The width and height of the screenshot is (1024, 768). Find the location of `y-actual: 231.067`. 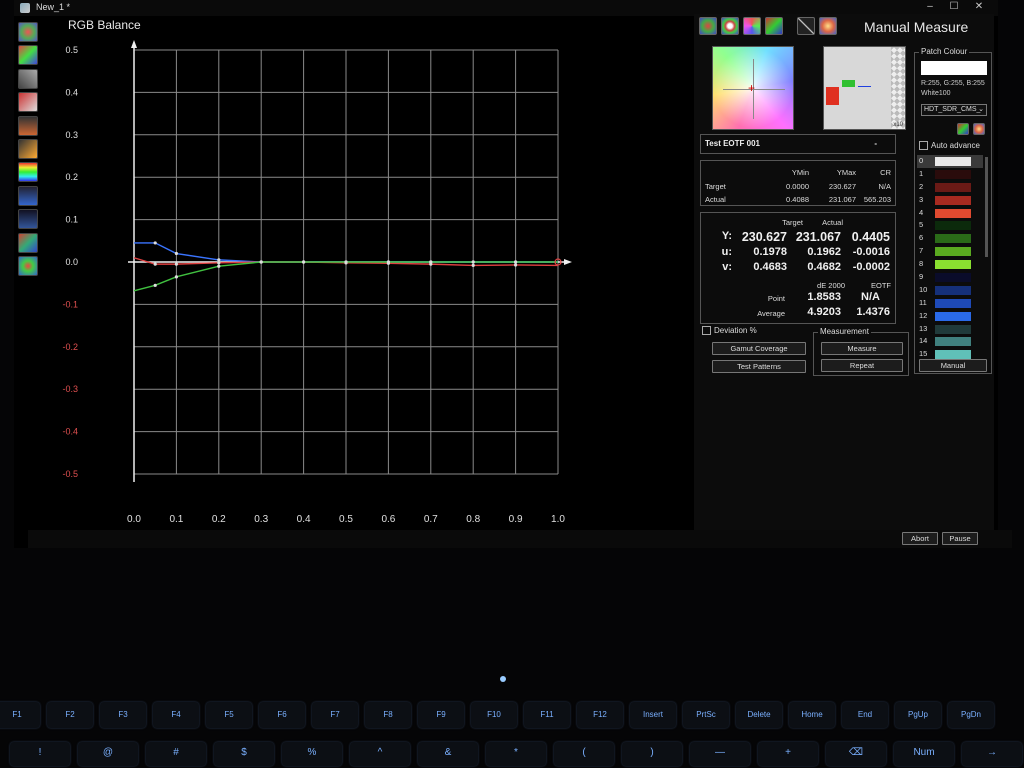

y-actual: 231.067 is located at coordinates (818, 237).